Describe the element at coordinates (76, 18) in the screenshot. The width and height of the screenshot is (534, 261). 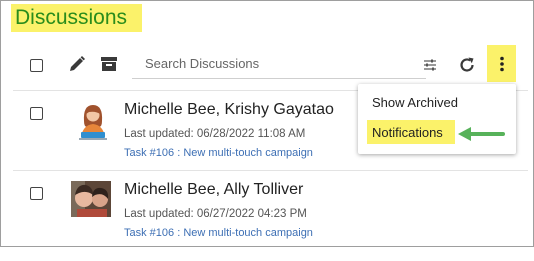
I see `page-title: Discussions` at that location.